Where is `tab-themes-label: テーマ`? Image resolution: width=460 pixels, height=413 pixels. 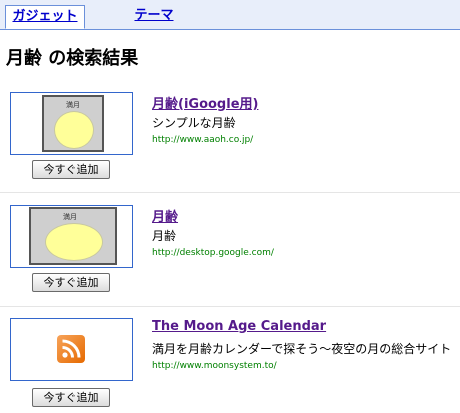 tab-themes-label: テーマ is located at coordinates (154, 15).